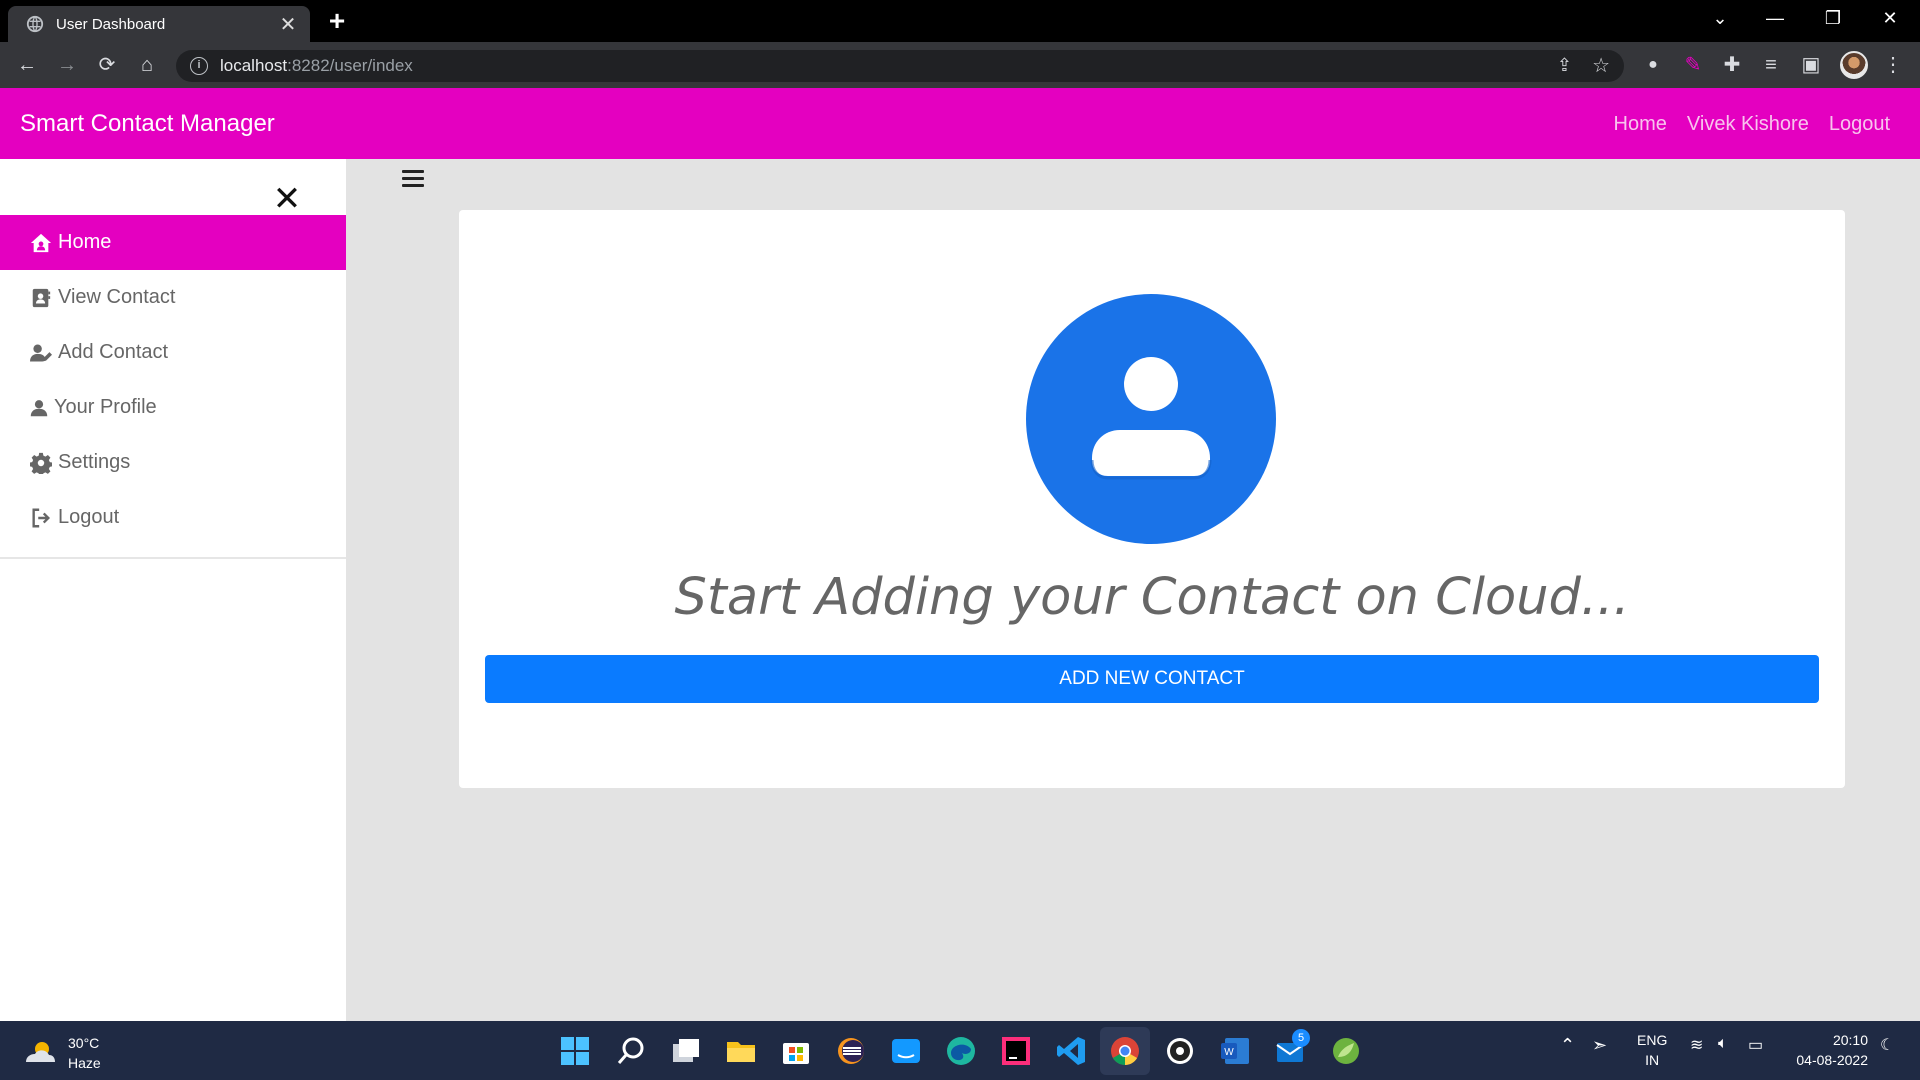 Image resolution: width=1920 pixels, height=1080 pixels. What do you see at coordinates (1652, 1040) in the screenshot?
I see `language-code: ENG` at bounding box center [1652, 1040].